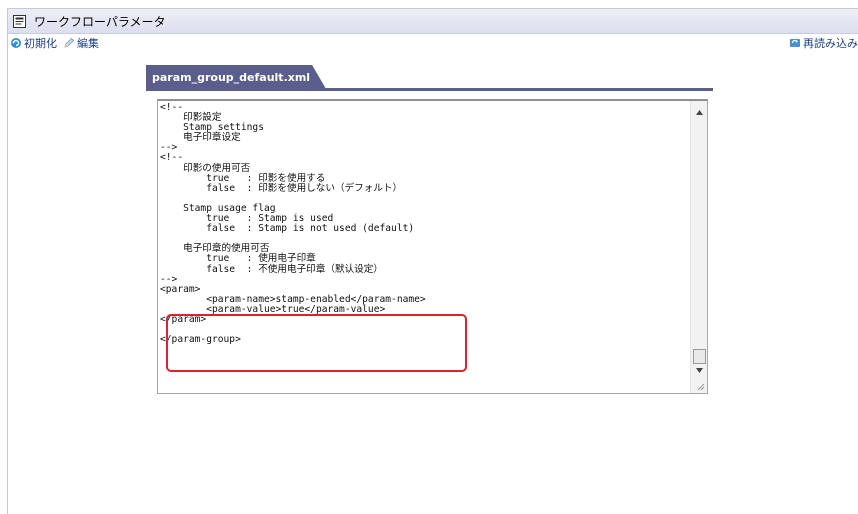  What do you see at coordinates (183, 319) in the screenshot?
I see `code-line: </param>` at bounding box center [183, 319].